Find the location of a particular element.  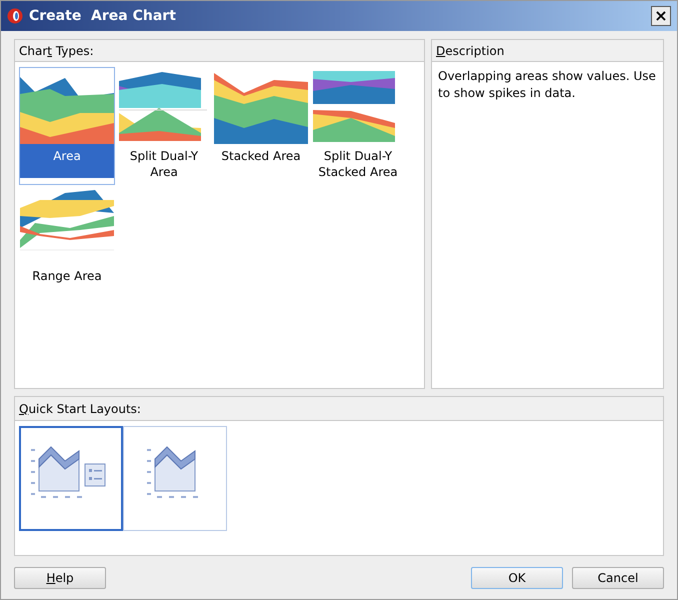

cancel-button: Cancel is located at coordinates (618, 578).